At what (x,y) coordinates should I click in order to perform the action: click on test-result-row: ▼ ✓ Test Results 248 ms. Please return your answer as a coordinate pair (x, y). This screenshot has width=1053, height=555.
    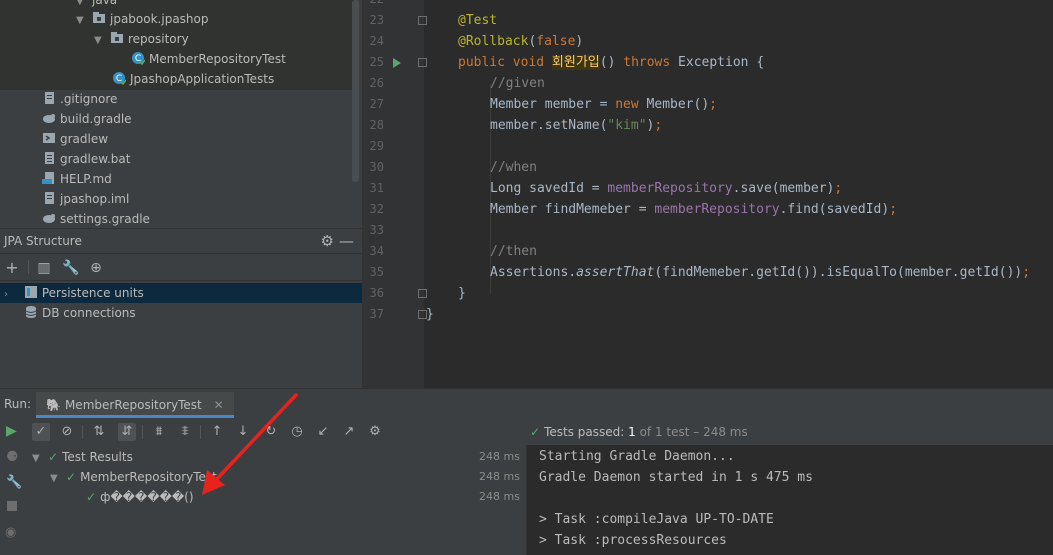
    Looking at the image, I should click on (275, 457).